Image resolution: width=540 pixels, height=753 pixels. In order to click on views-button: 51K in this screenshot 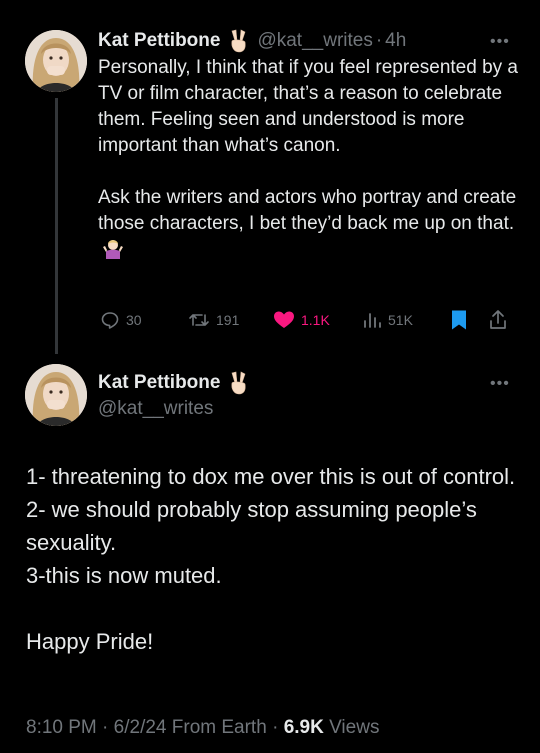, I will do `click(387, 320)`.